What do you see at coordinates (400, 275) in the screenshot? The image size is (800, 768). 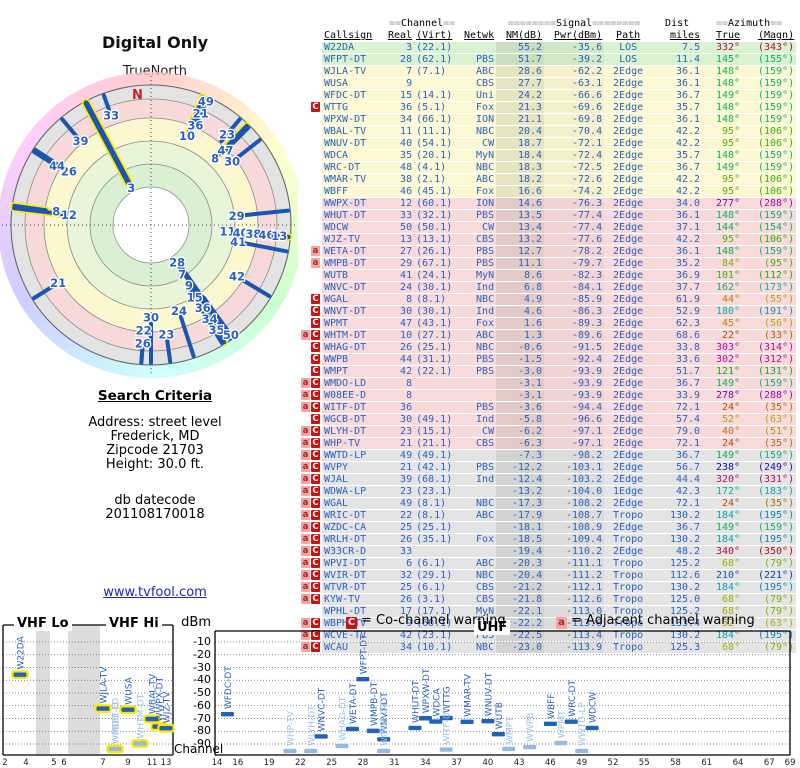 I see `cell-real: 41` at bounding box center [400, 275].